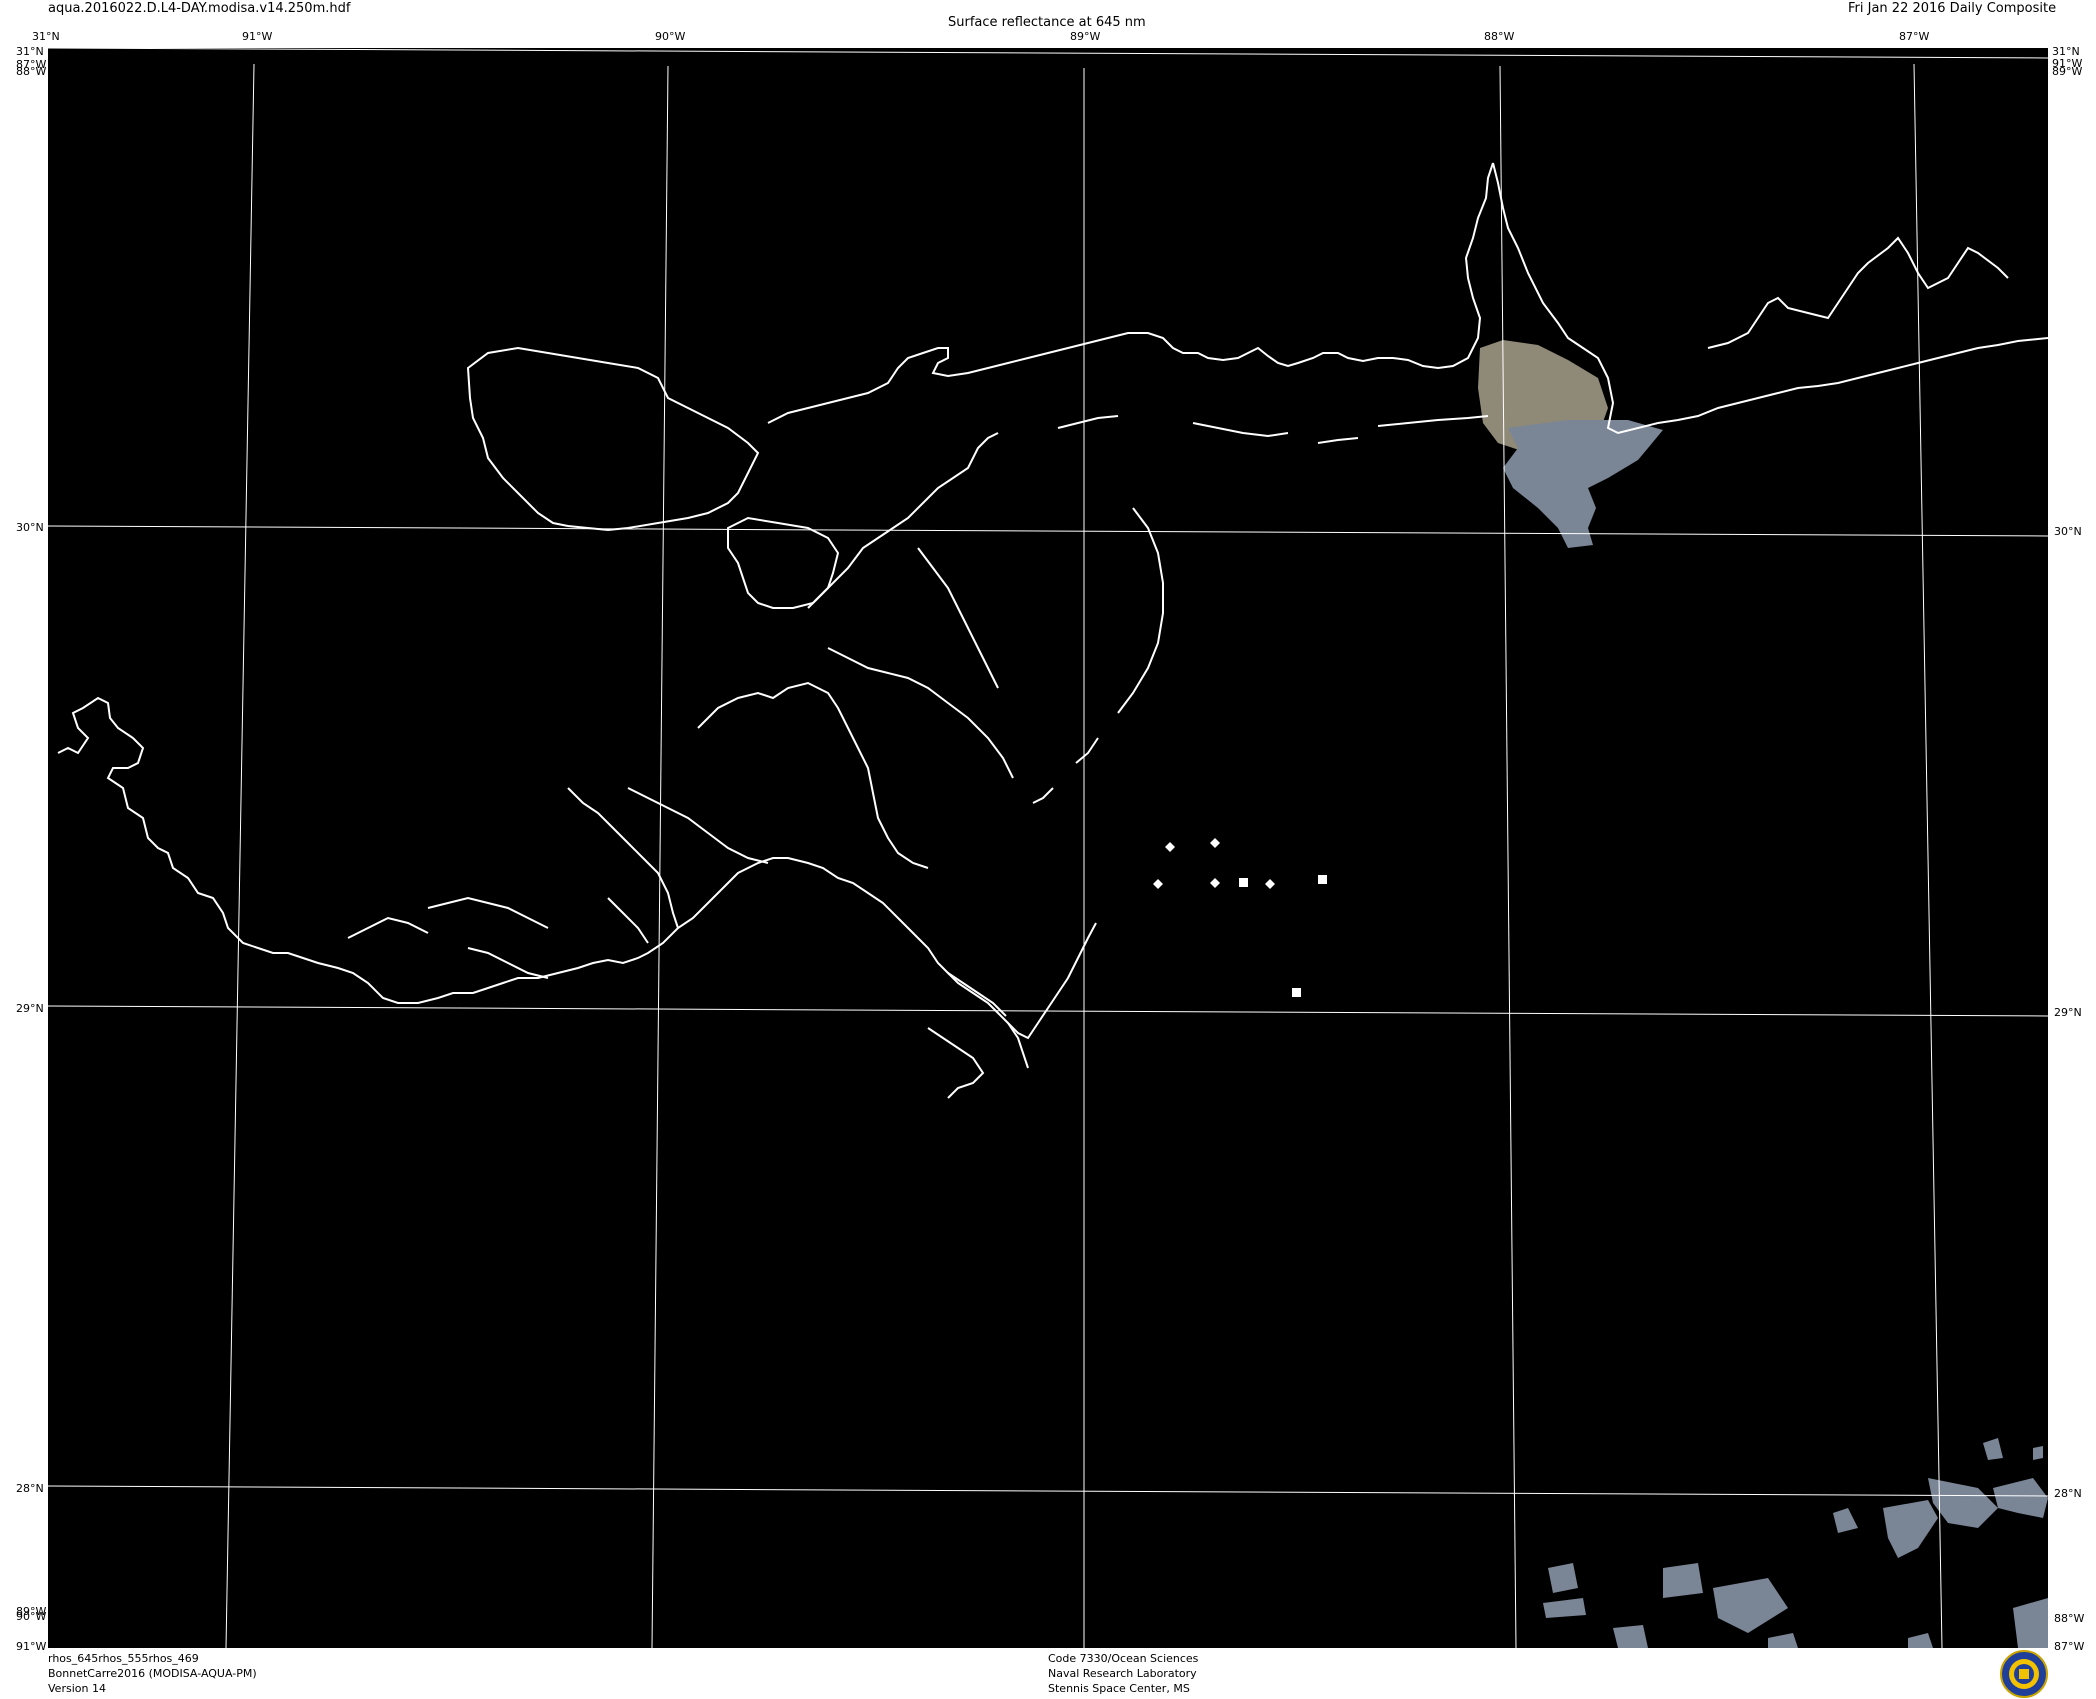 This screenshot has height=1699, width=2096. What do you see at coordinates (77, 1688) in the screenshot?
I see `footer-version: Version 14` at bounding box center [77, 1688].